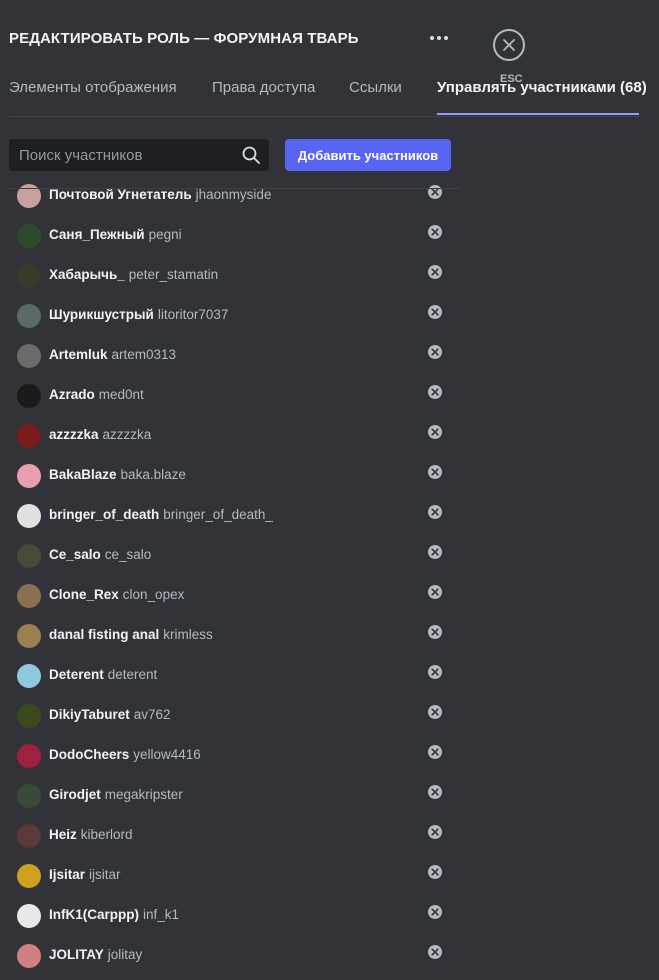  What do you see at coordinates (251, 155) in the screenshot?
I see `search-icon` at bounding box center [251, 155].